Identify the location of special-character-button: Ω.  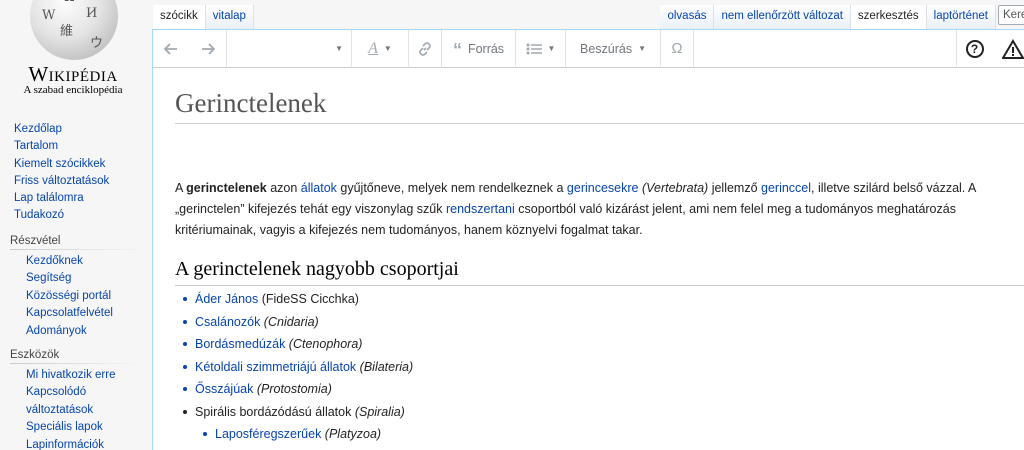
(677, 48).